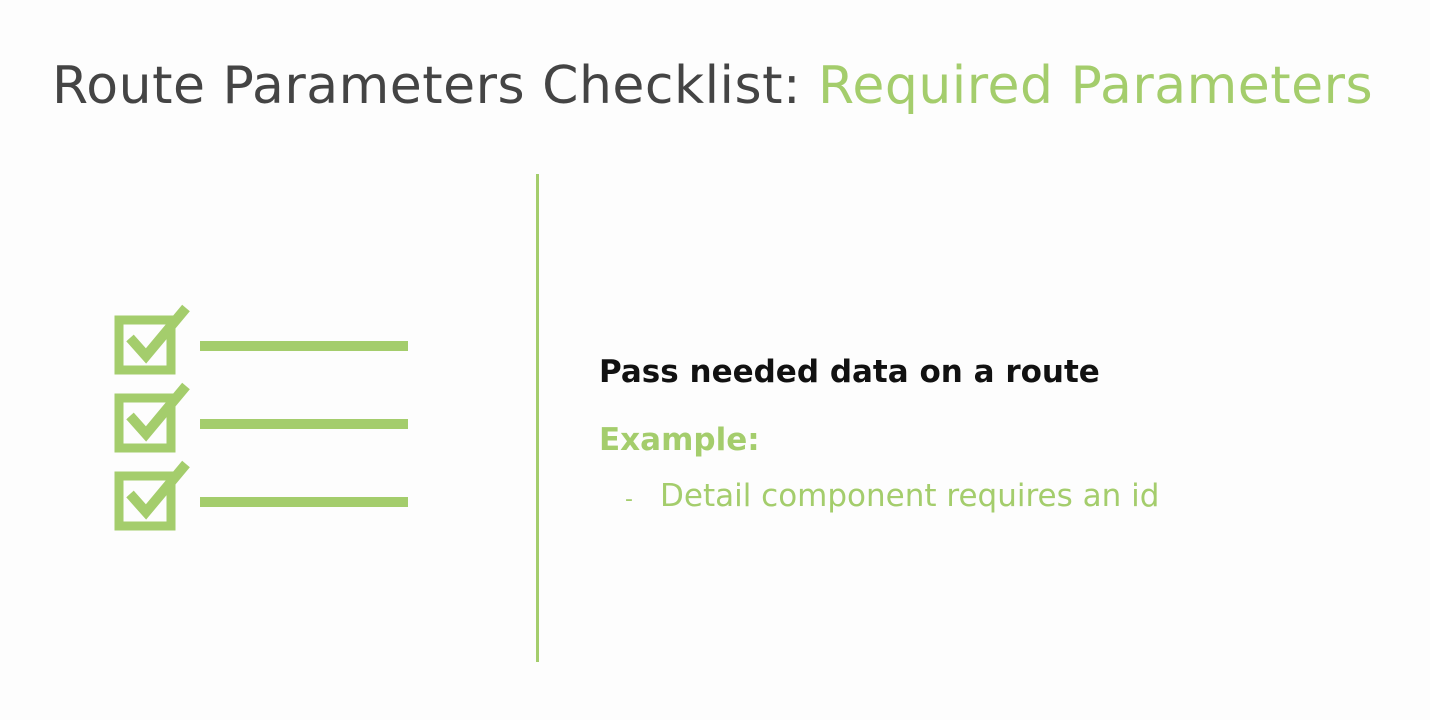 The width and height of the screenshot is (1430, 720). What do you see at coordinates (435, 86) in the screenshot?
I see `title-main: Route Parameters Checklist:` at bounding box center [435, 86].